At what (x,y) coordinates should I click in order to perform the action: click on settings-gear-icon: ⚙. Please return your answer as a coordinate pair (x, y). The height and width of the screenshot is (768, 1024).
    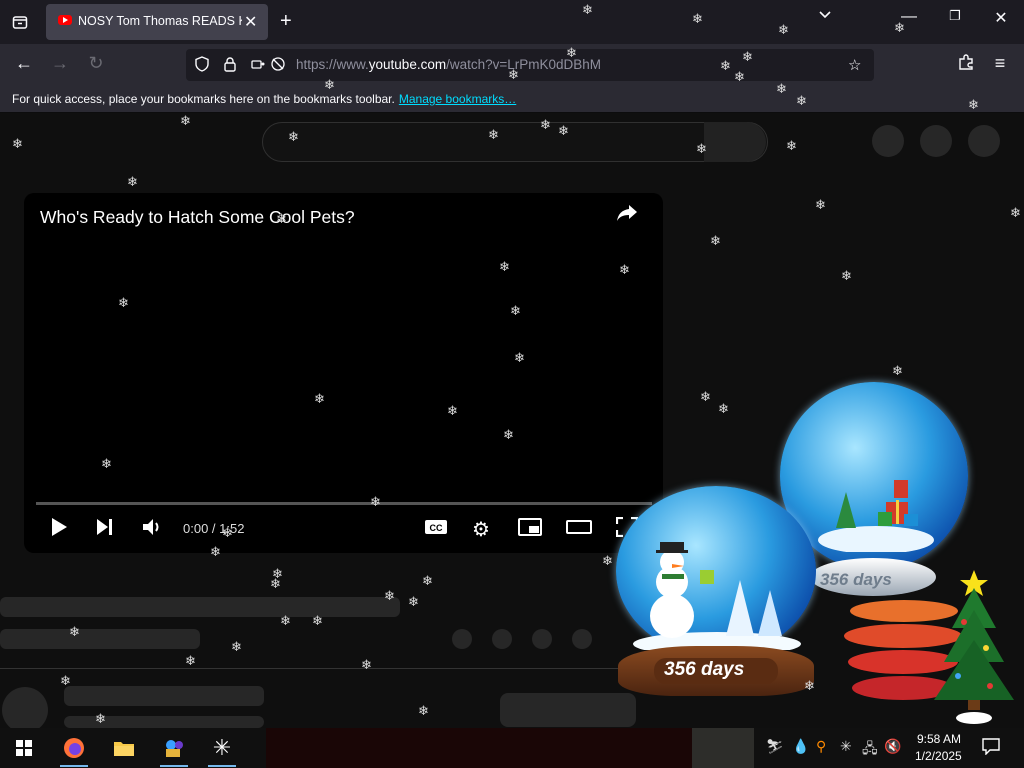
    Looking at the image, I should click on (481, 529).